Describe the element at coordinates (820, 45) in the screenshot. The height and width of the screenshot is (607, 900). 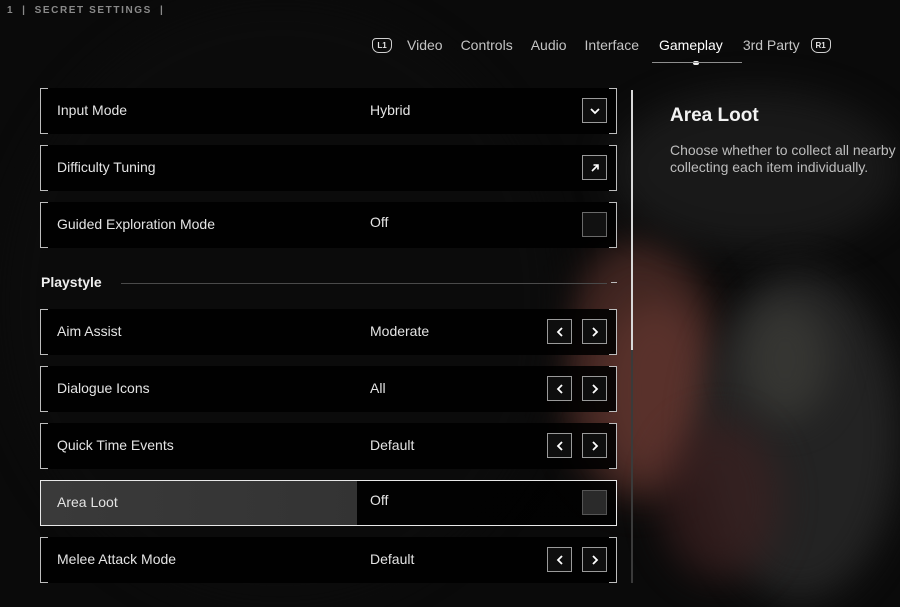
I see `r1-button-icon: R1` at that location.